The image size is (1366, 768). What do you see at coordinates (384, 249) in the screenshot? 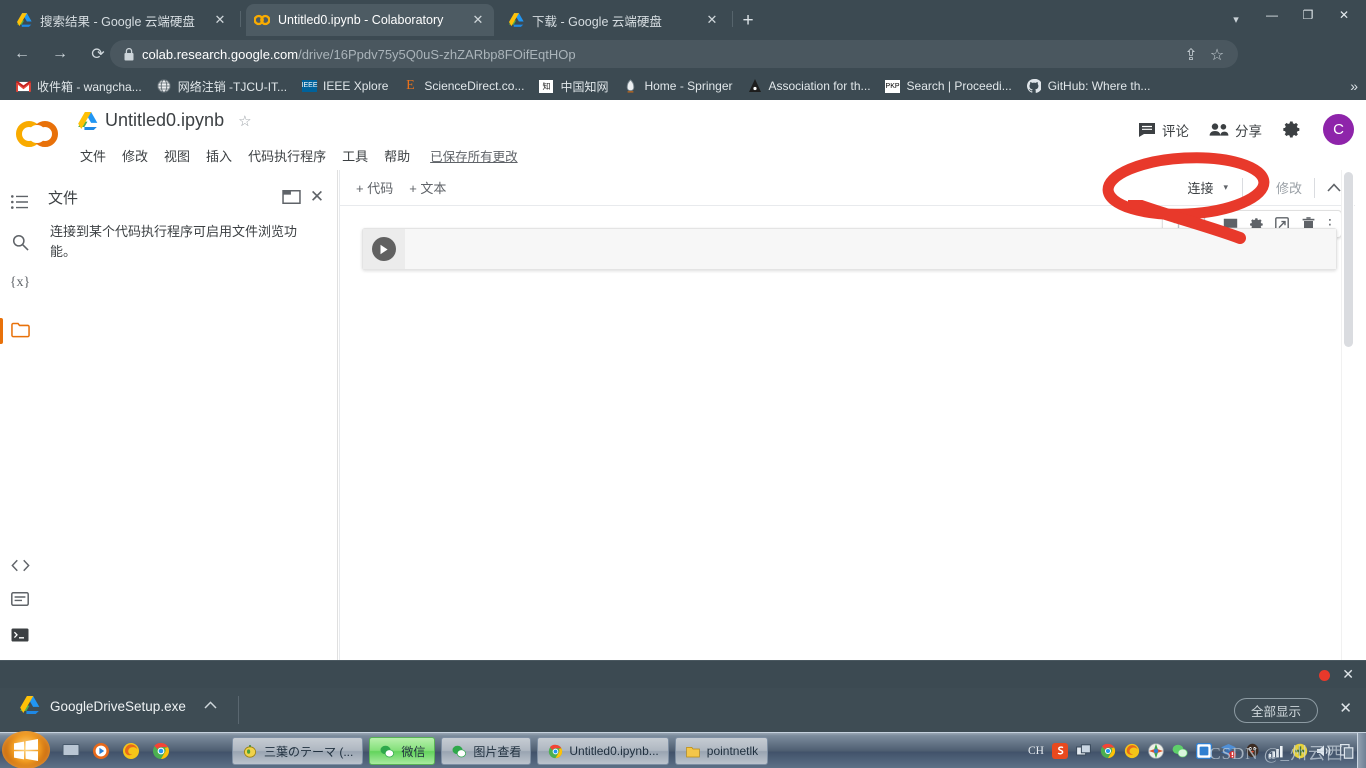
I see `run-cell-button` at bounding box center [384, 249].